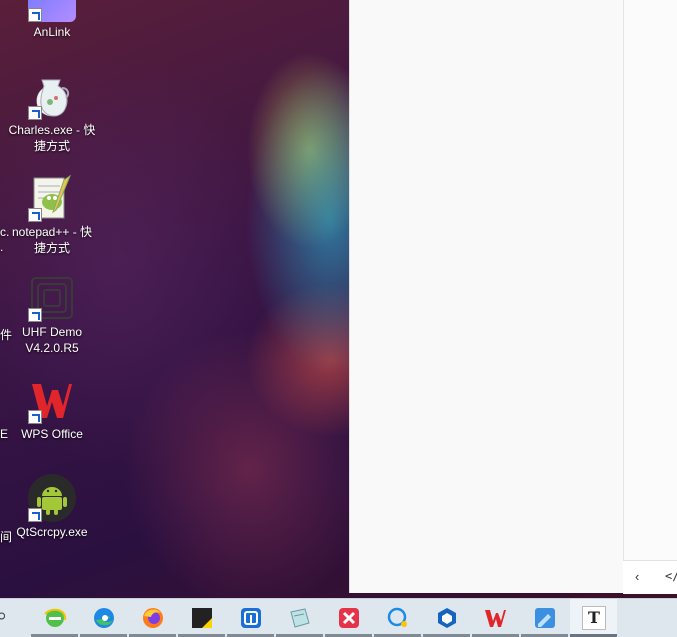  I want to click on drawing-icon, so click(545, 618).